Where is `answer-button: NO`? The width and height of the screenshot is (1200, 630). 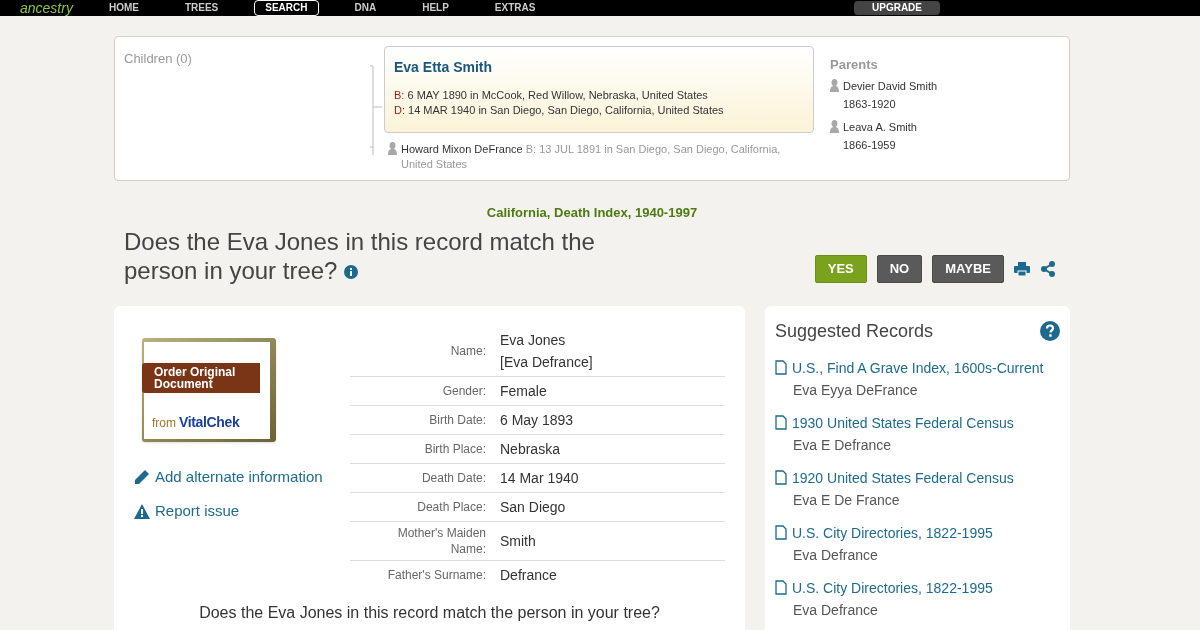 answer-button: NO is located at coordinates (899, 268).